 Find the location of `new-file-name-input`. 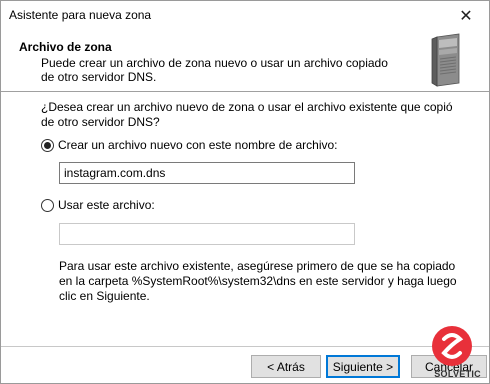

new-file-name-input is located at coordinates (207, 173).